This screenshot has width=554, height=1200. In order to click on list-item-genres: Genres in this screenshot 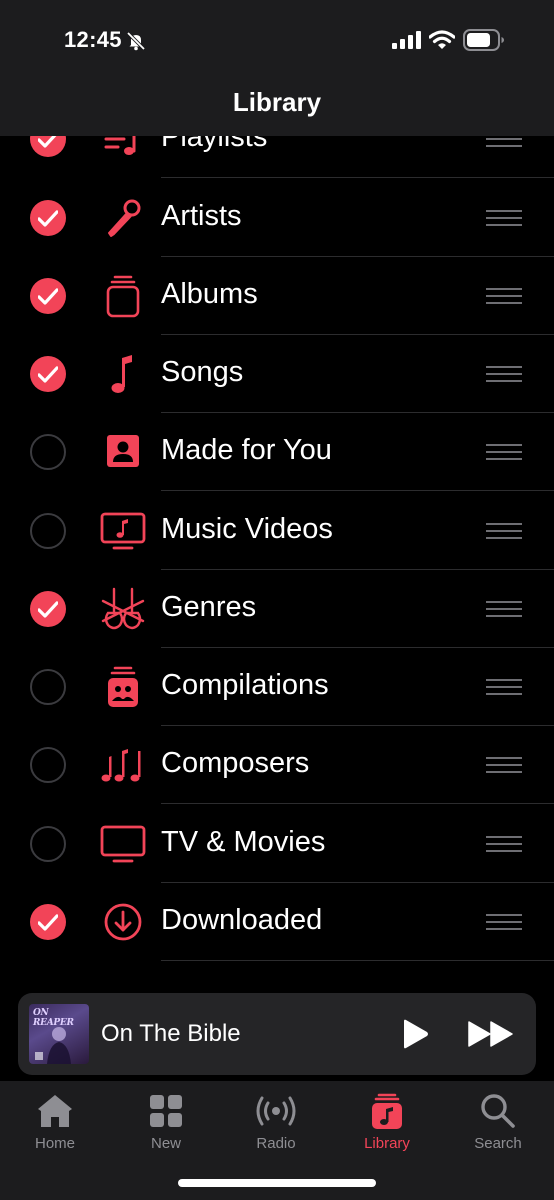, I will do `click(277, 609)`.